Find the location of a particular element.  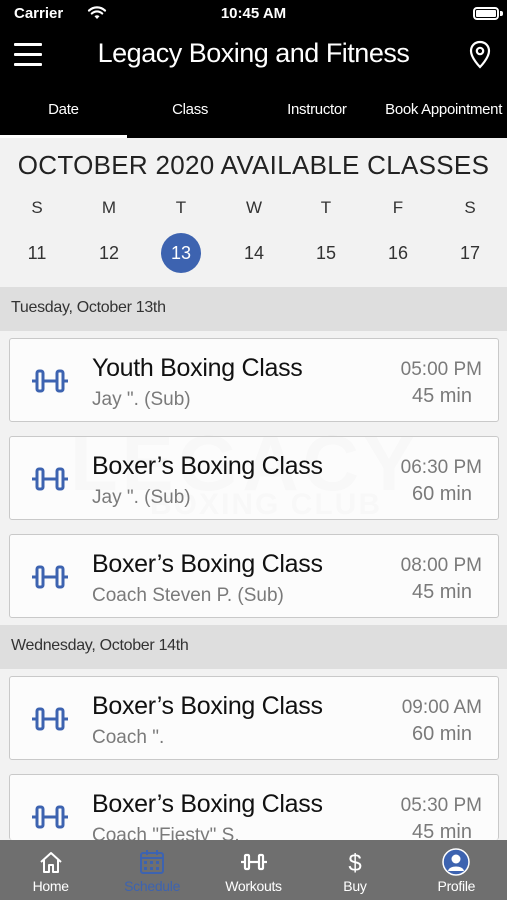

month-heading: OCTOBER 2020 AVAILABLE CLASSES is located at coordinates (253, 165).